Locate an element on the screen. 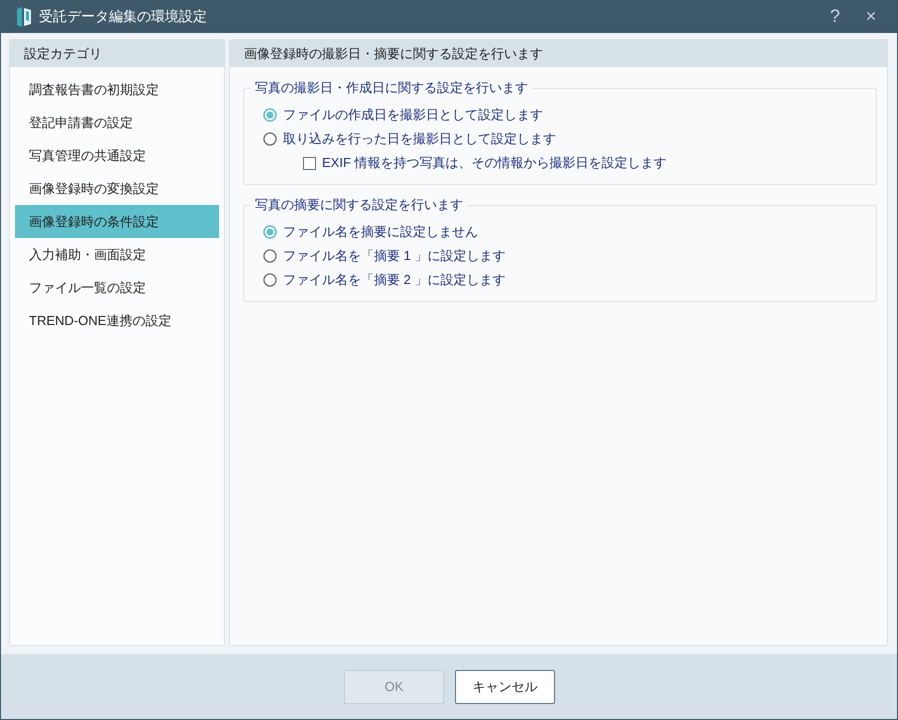  group-title: 写真の撮影日・作成日に関する設定を行います is located at coordinates (391, 88).